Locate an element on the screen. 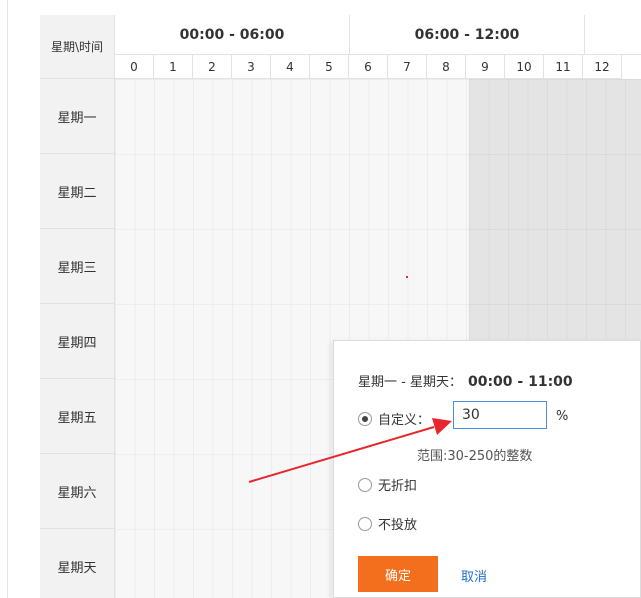 The height and width of the screenshot is (598, 641). hour-header: 3 is located at coordinates (251, 67).